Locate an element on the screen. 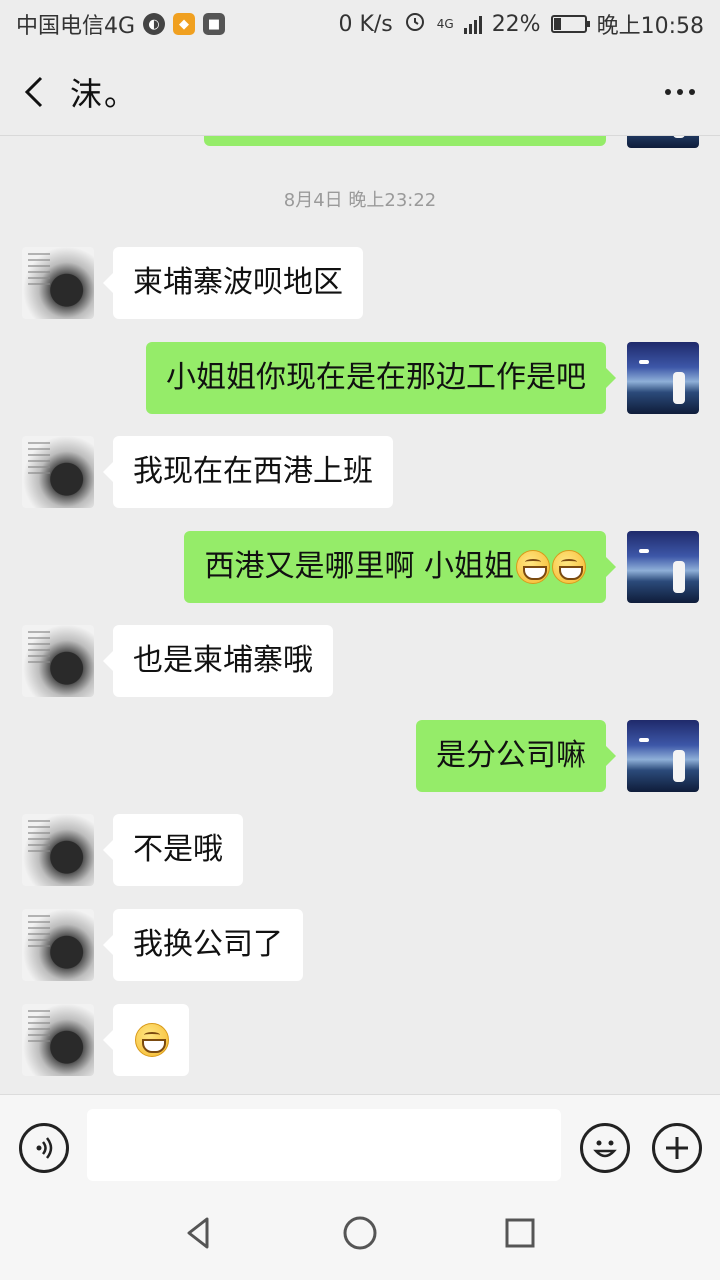 The width and height of the screenshot is (720, 1280). message-bubble: 我换公司了 is located at coordinates (203, 945).